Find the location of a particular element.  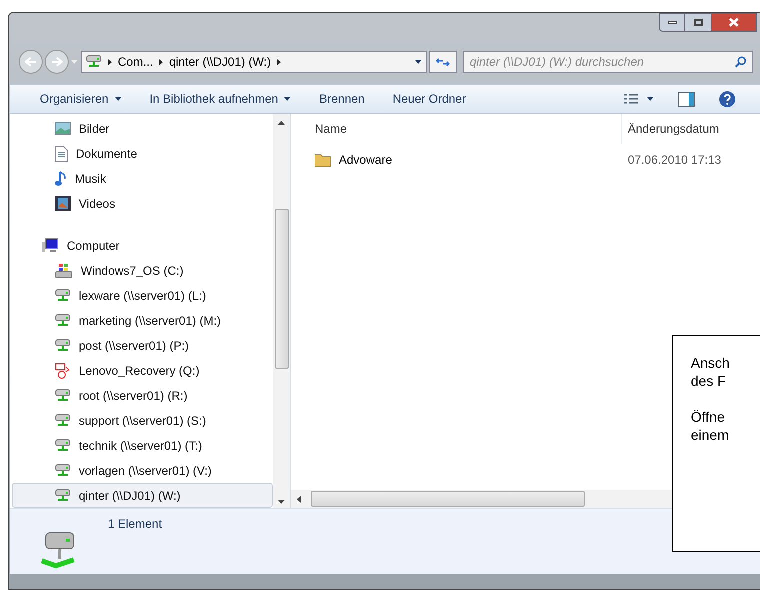

folder-icon is located at coordinates (323, 160).